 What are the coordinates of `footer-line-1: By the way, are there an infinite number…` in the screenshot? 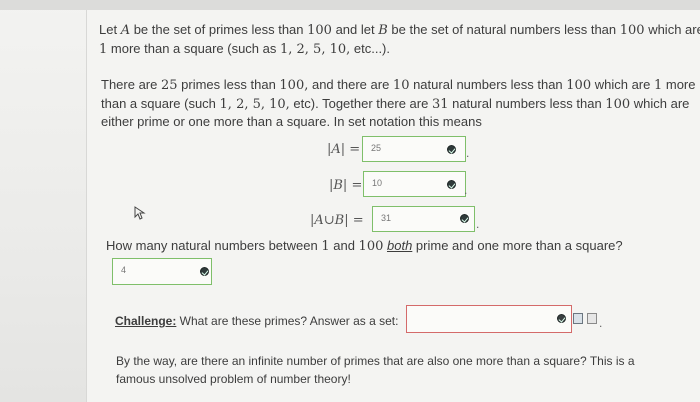 It's located at (375, 361).